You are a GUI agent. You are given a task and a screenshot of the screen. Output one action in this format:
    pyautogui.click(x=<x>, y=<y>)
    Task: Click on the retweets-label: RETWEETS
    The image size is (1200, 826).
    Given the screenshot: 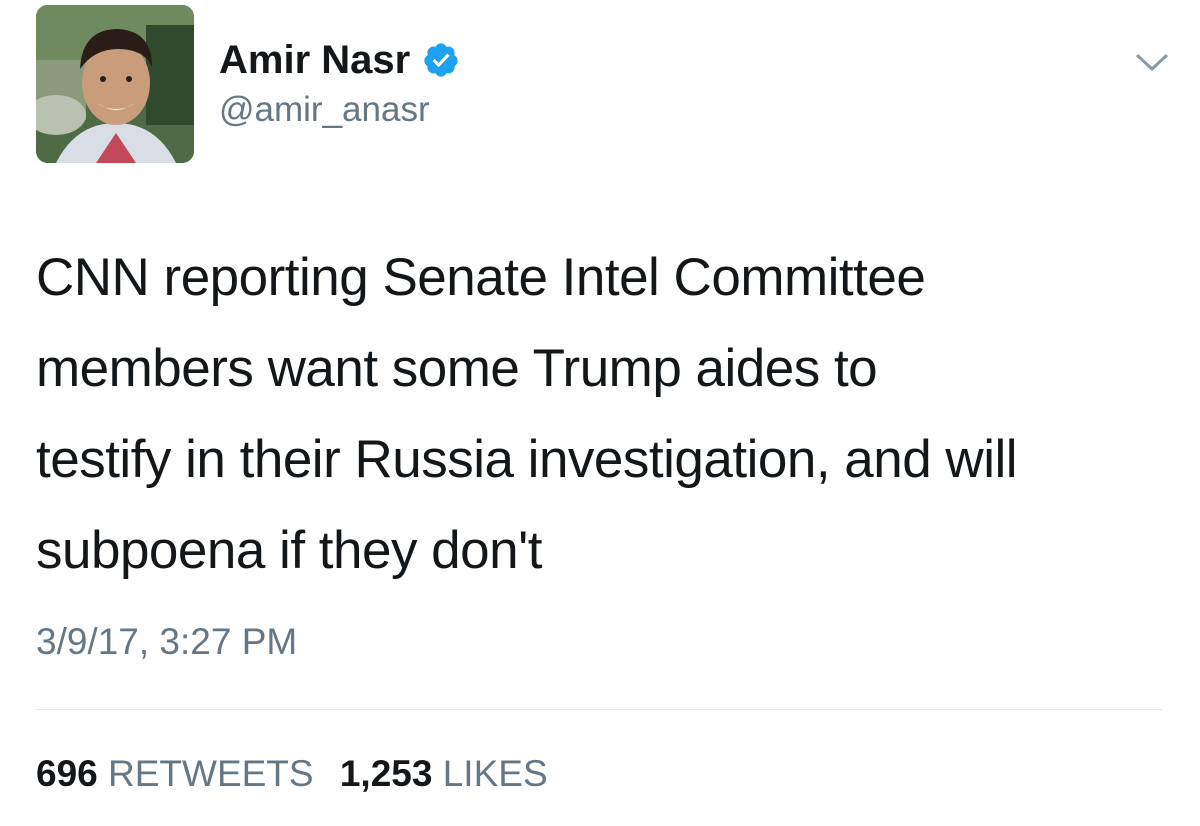 What is the action you would take?
    pyautogui.click(x=211, y=773)
    